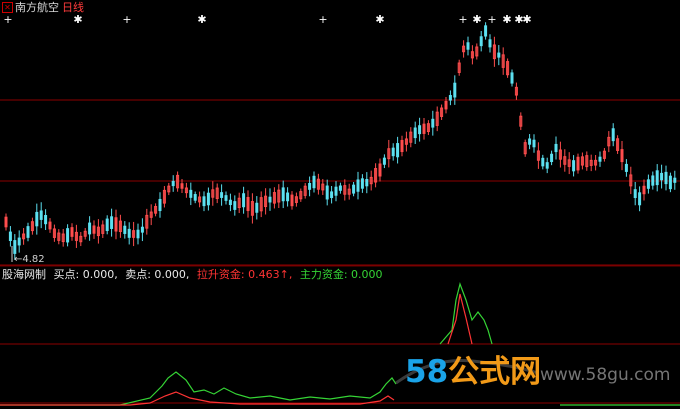  I want to click on minimize-icon: ✕, so click(7, 7).